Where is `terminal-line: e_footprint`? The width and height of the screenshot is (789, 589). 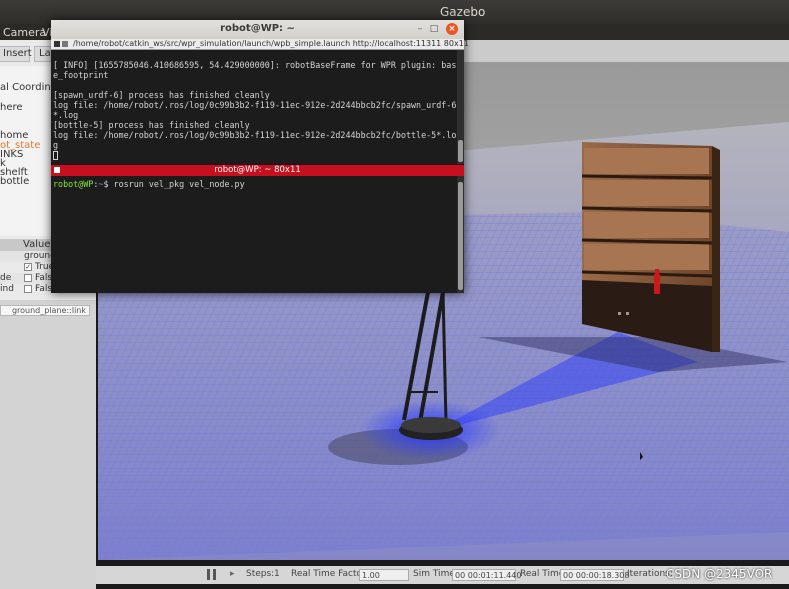
terminal-line: e_footprint is located at coordinates (81, 75).